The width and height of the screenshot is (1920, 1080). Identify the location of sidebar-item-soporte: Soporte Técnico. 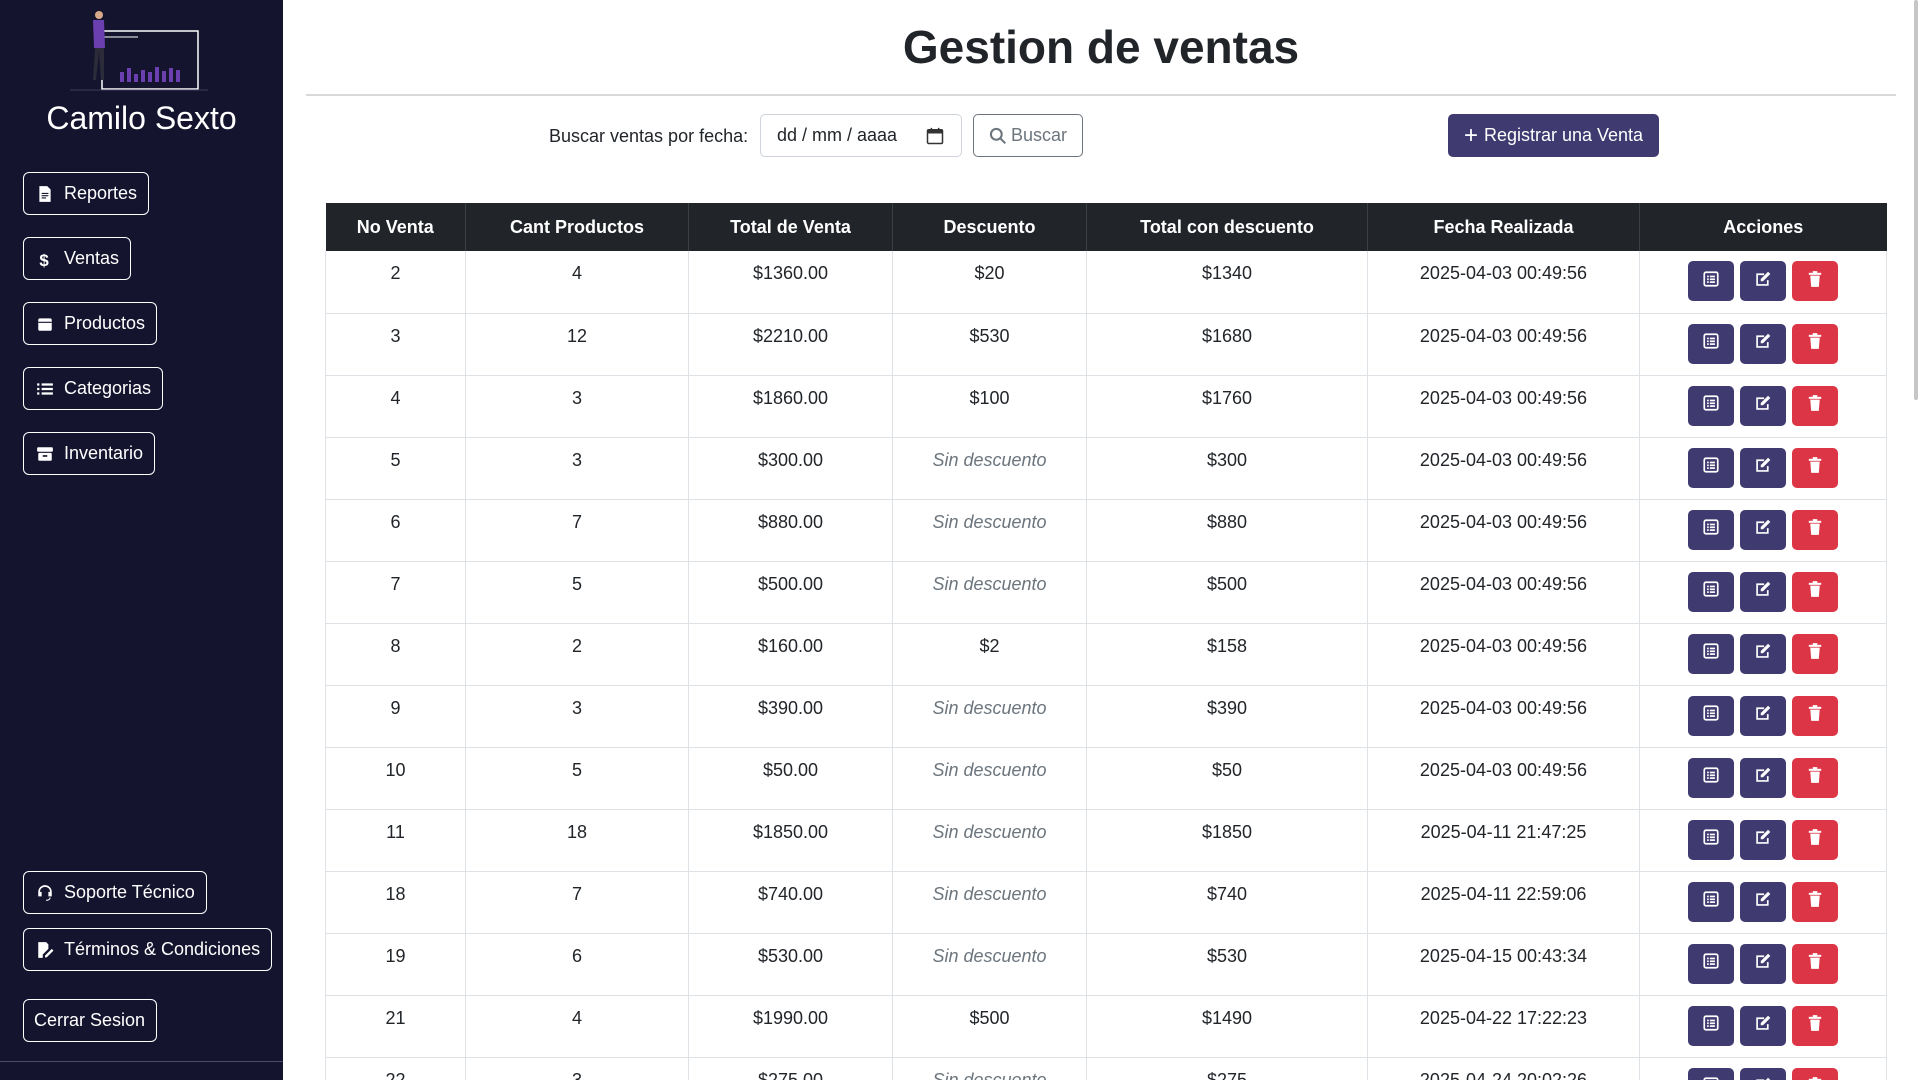
(115, 892).